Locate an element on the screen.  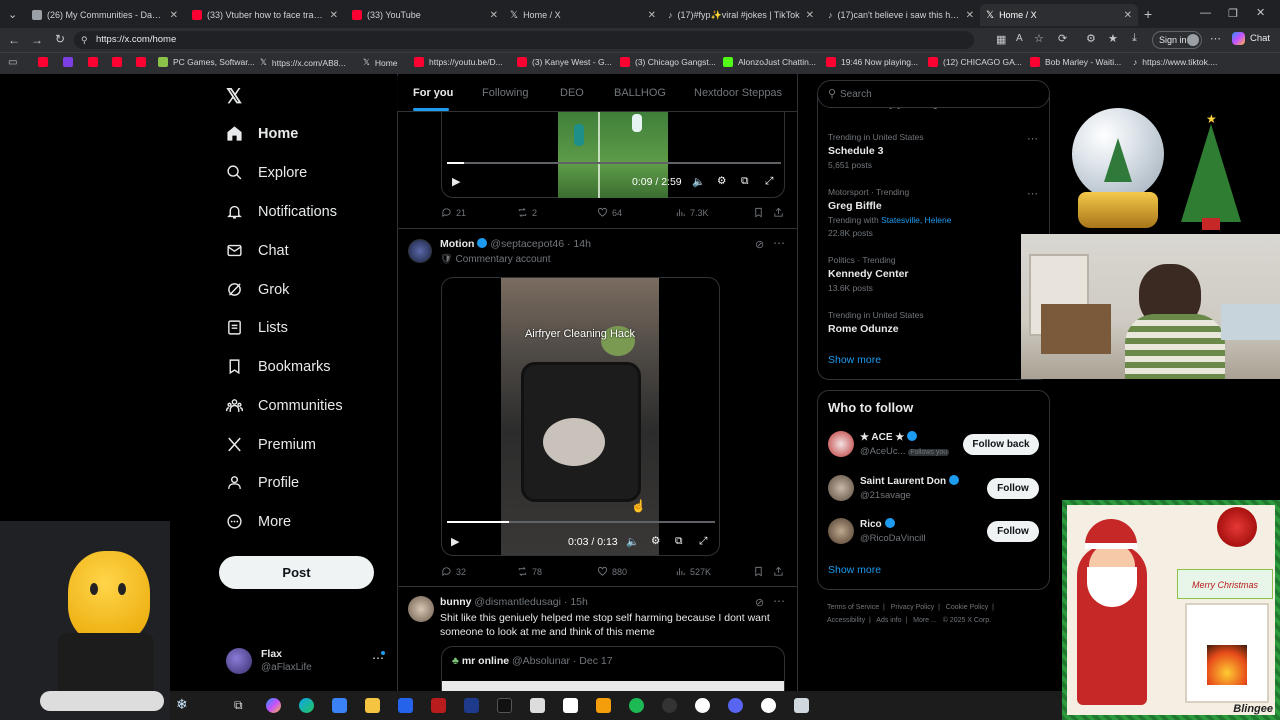
share-button is located at coordinates (780, 212).